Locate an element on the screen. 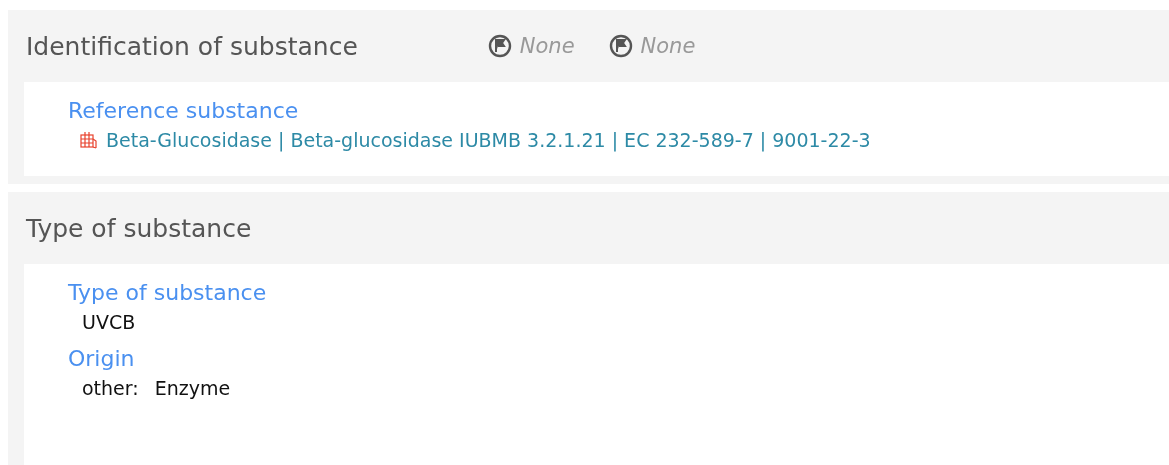  value-prefix: other: is located at coordinates (110, 388).